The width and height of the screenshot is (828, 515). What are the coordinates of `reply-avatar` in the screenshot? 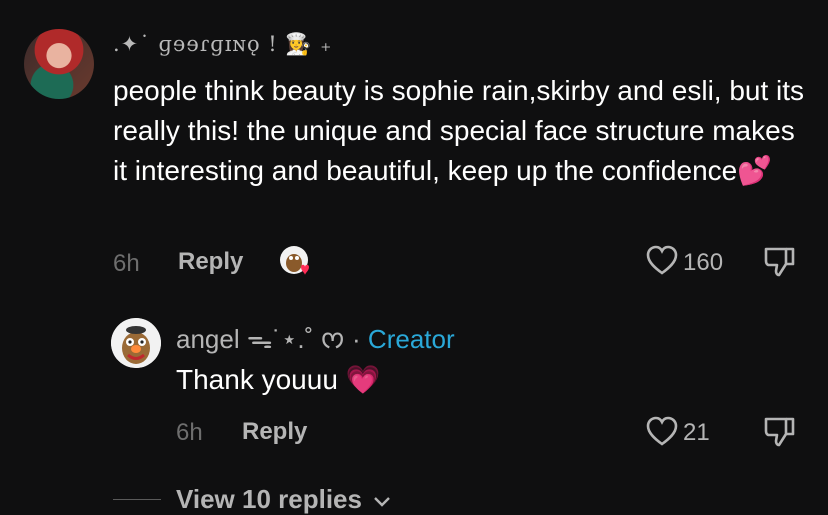 It's located at (136, 343).